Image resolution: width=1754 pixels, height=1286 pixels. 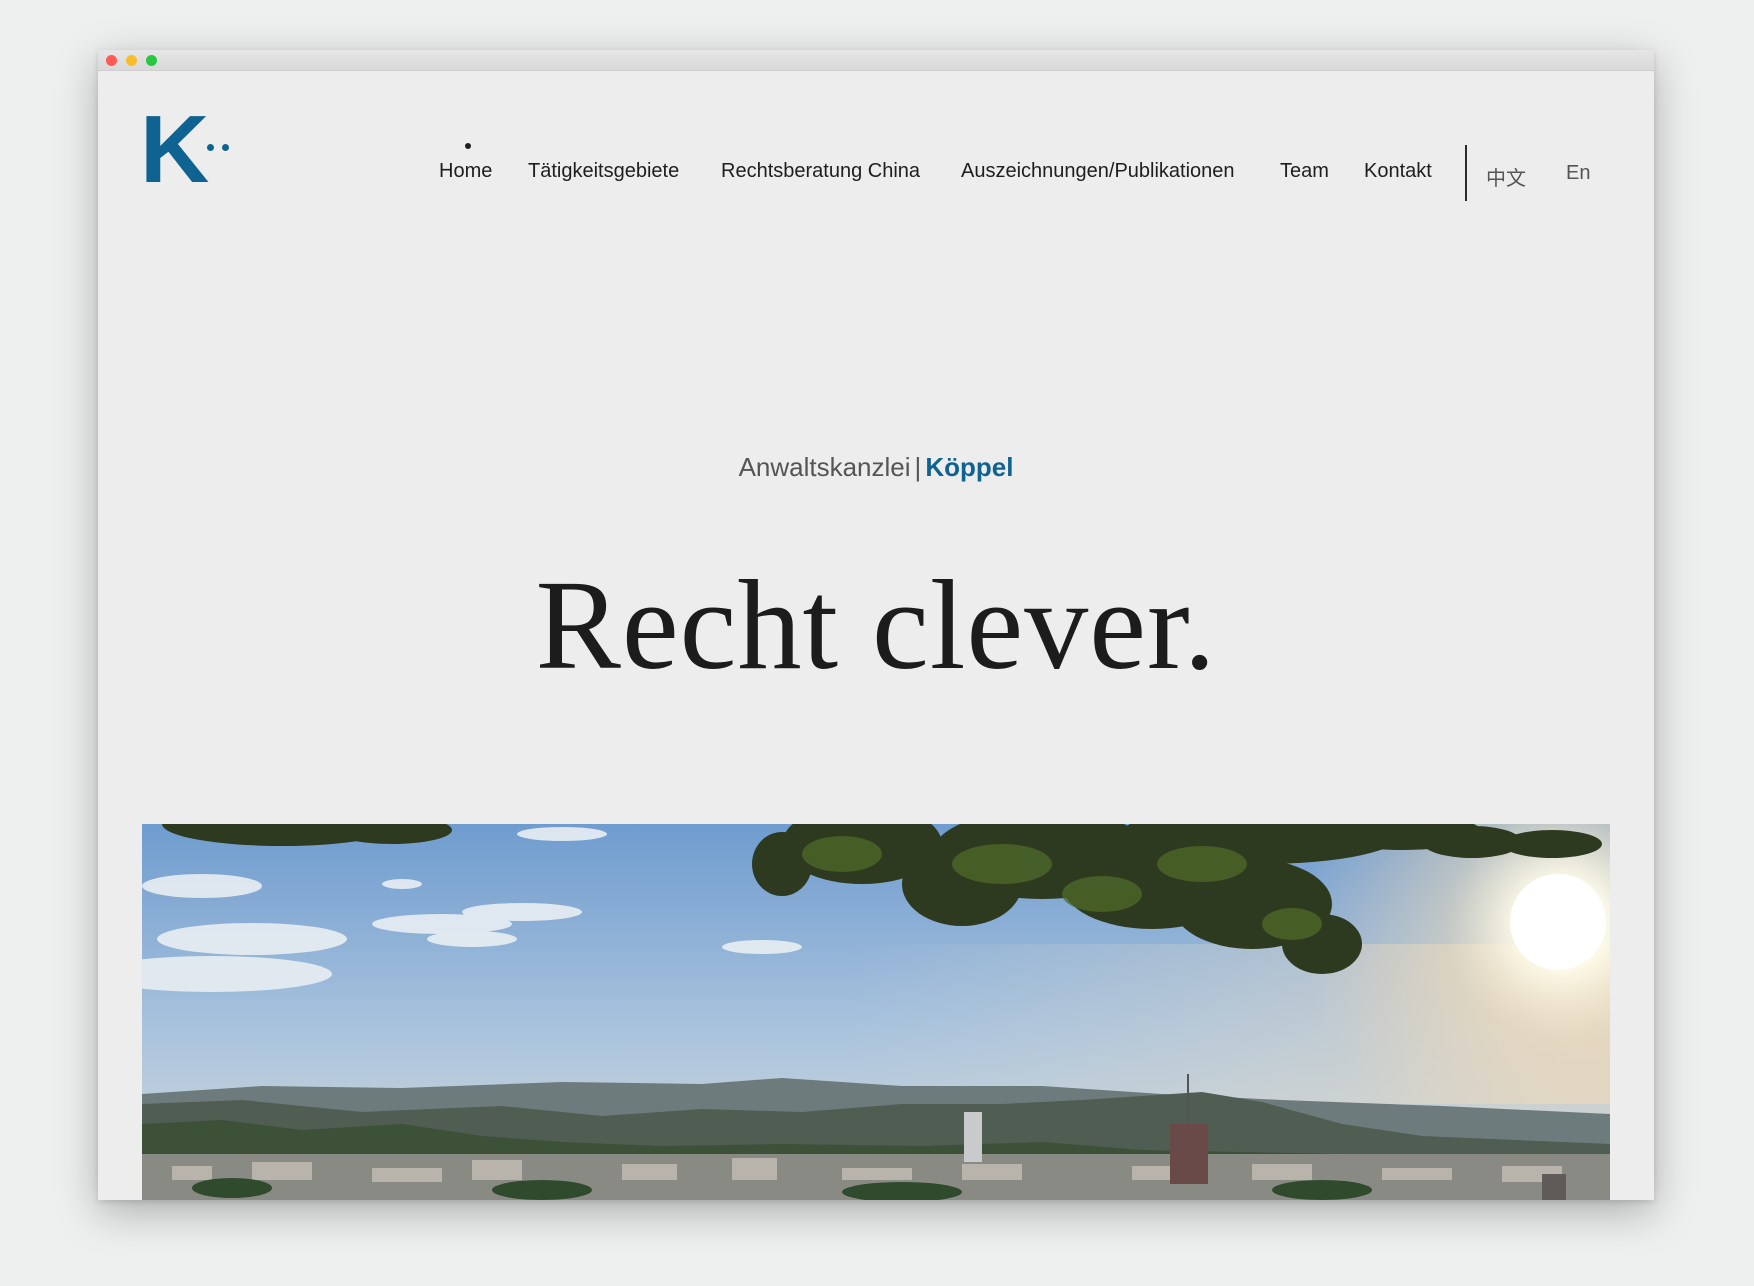 What do you see at coordinates (969, 467) in the screenshot?
I see `subtitle-brand: Köppel` at bounding box center [969, 467].